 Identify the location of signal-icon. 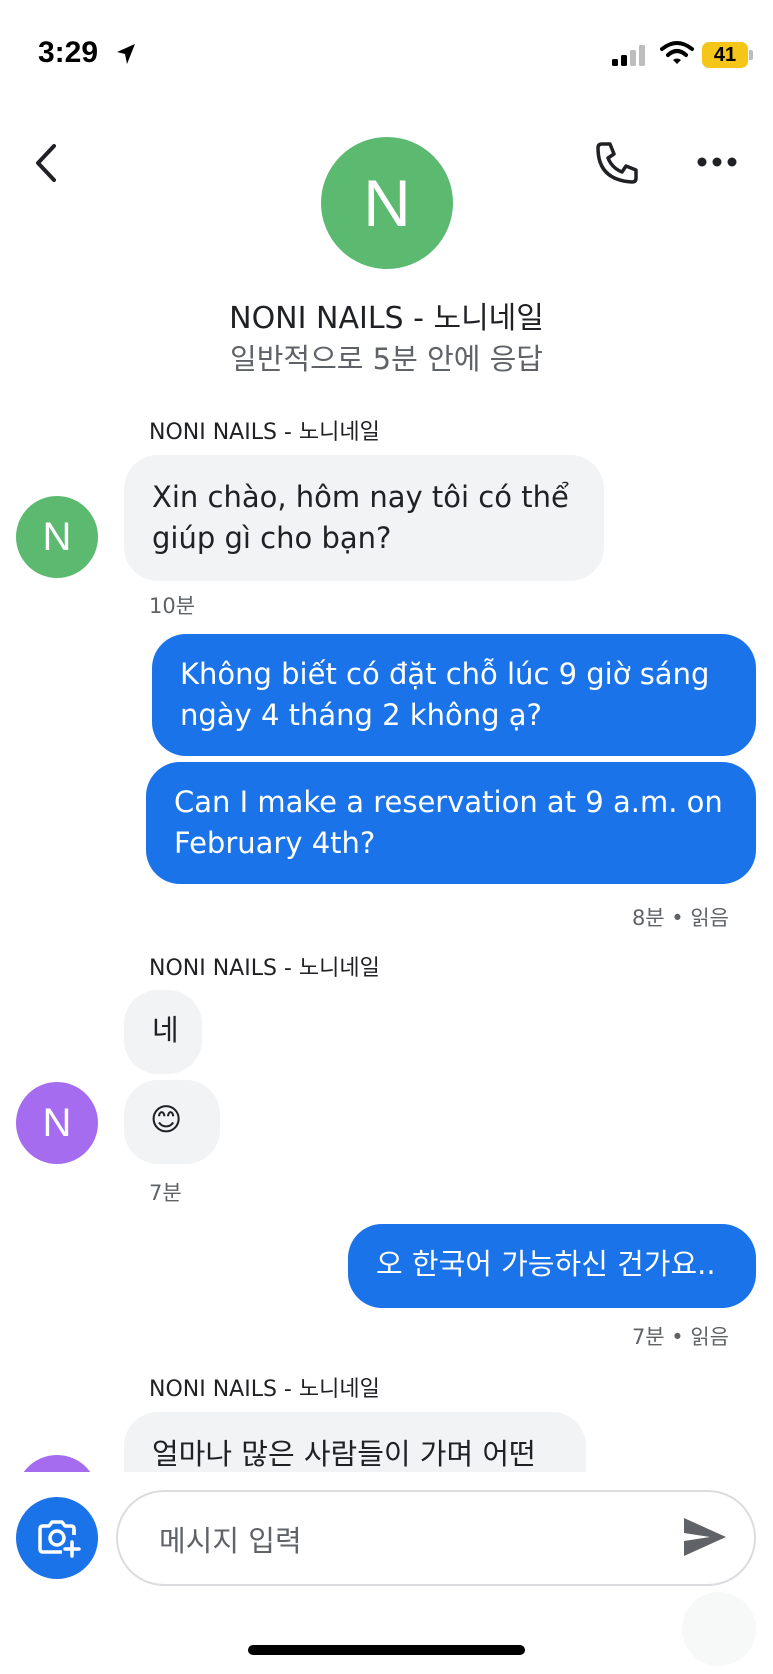
(628, 55).